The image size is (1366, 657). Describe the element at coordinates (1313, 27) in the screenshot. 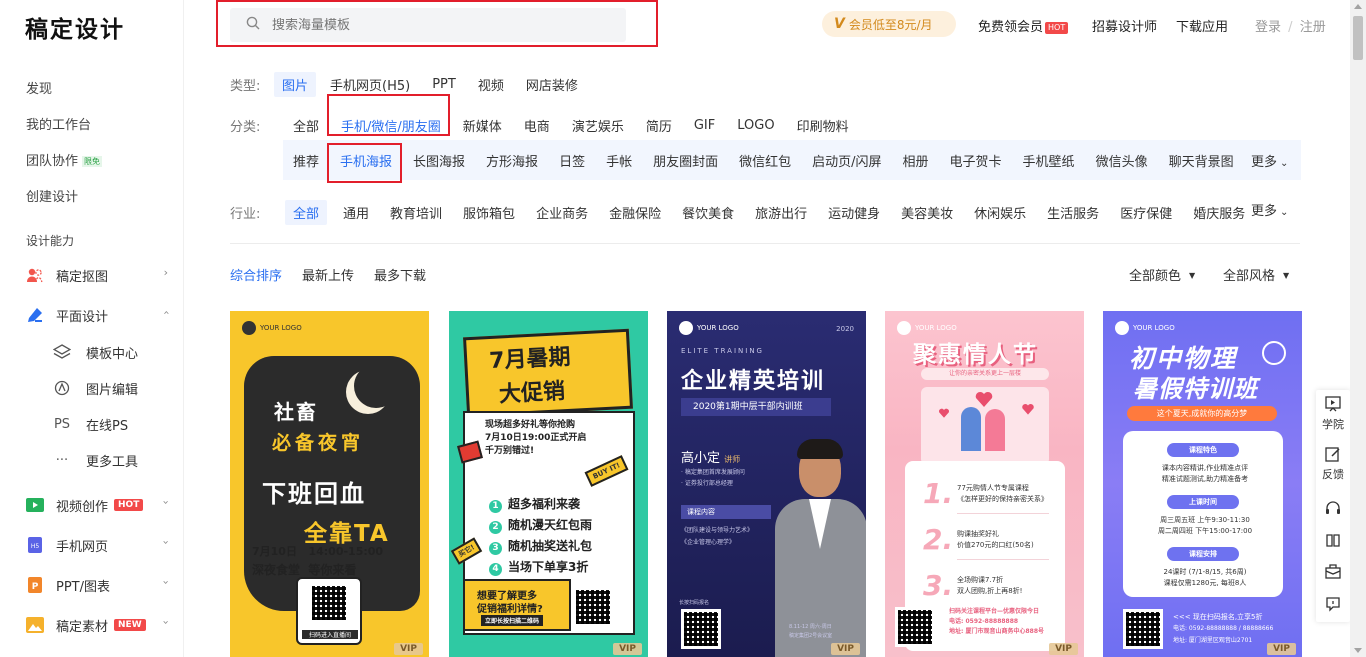

I see `register-link: 注册` at that location.